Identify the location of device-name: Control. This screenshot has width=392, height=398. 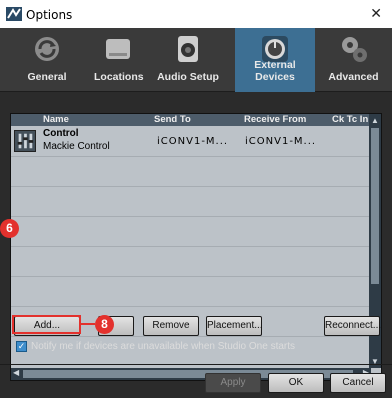
(61, 133).